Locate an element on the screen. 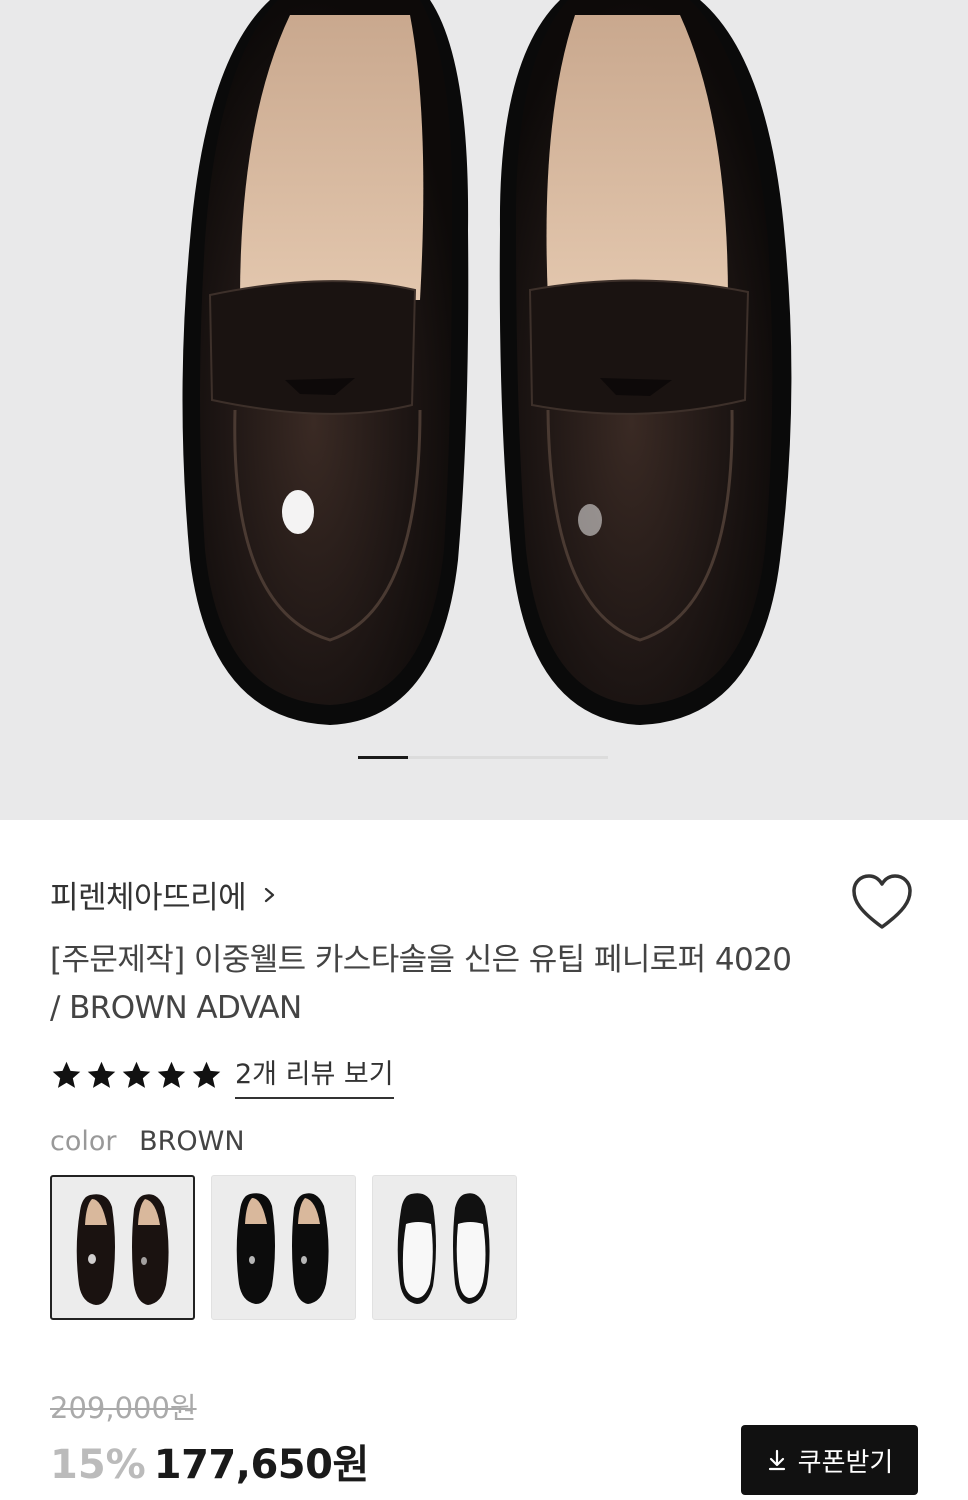 Image resolution: width=968 pixels, height=1500 pixels. gallery-pagination-active is located at coordinates (383, 757).